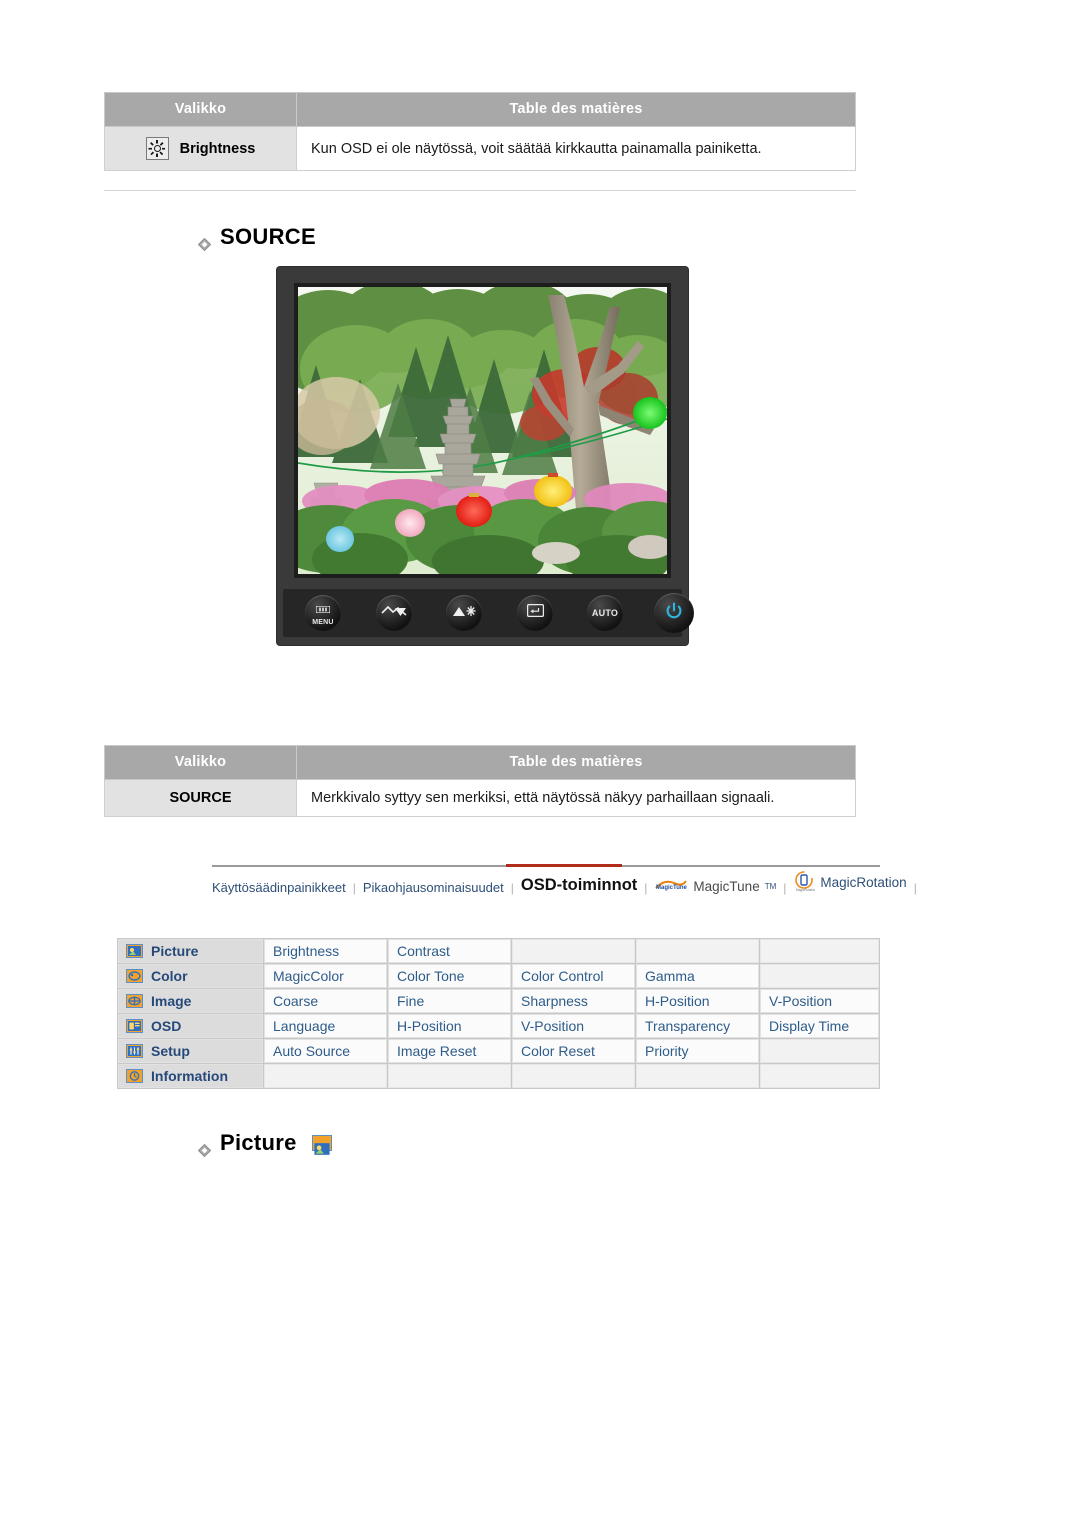 Image resolution: width=1080 pixels, height=1528 pixels. Describe the element at coordinates (715, 888) in the screenshot. I see `nav-item-magictune: MagicTune MagicTune TM` at that location.